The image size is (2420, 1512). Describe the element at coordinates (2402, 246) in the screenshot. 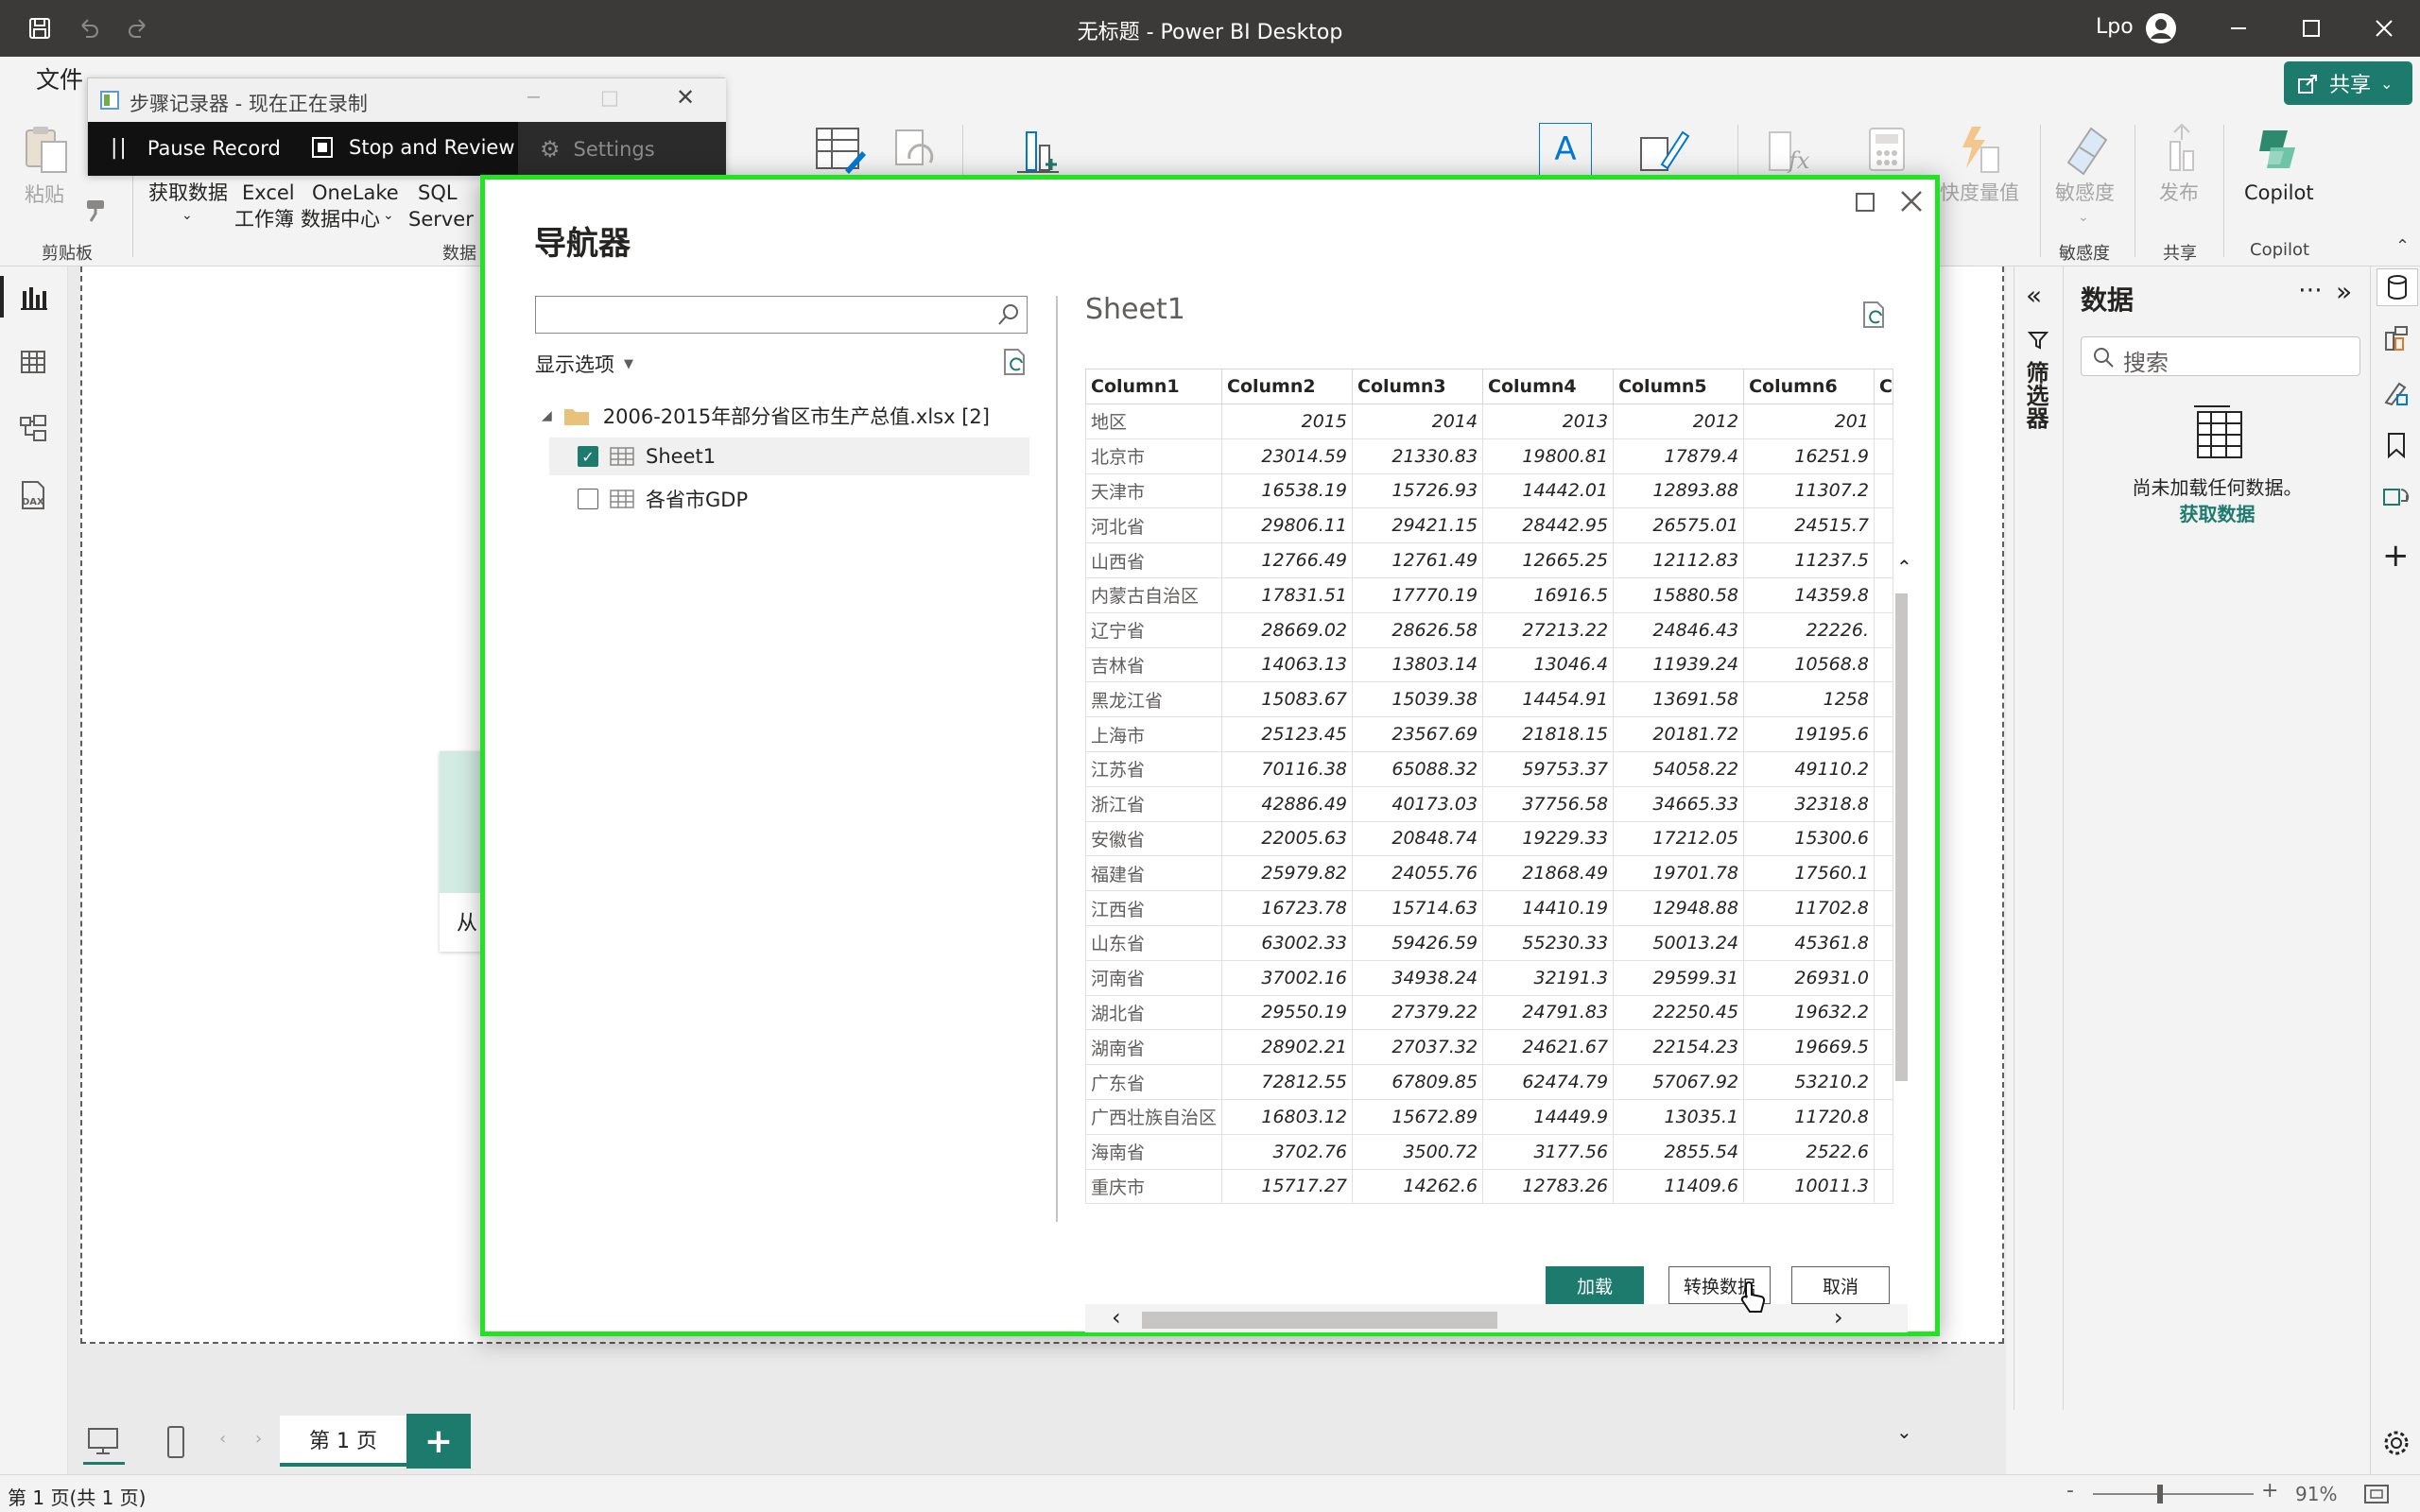

I see `collapse-ribbon-icon: ⌃` at that location.